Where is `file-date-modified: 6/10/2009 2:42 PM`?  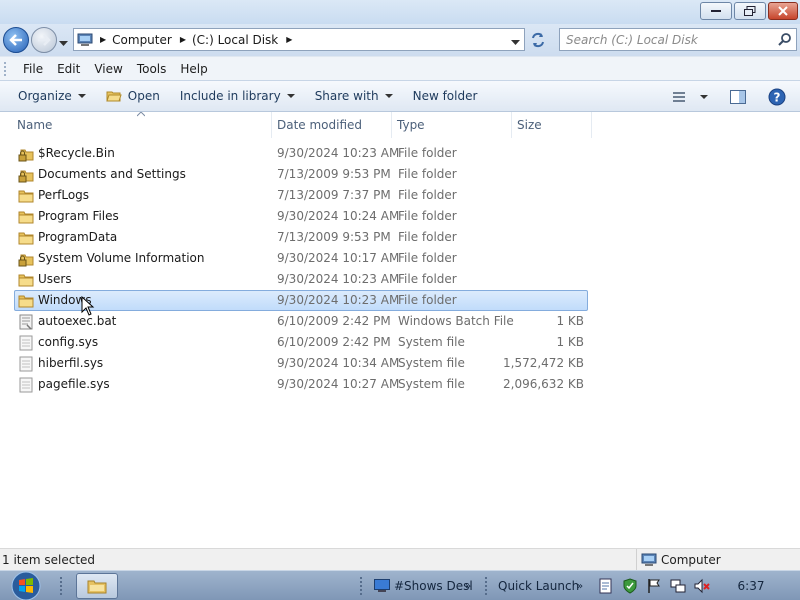
file-date-modified: 6/10/2009 2:42 PM is located at coordinates (334, 321).